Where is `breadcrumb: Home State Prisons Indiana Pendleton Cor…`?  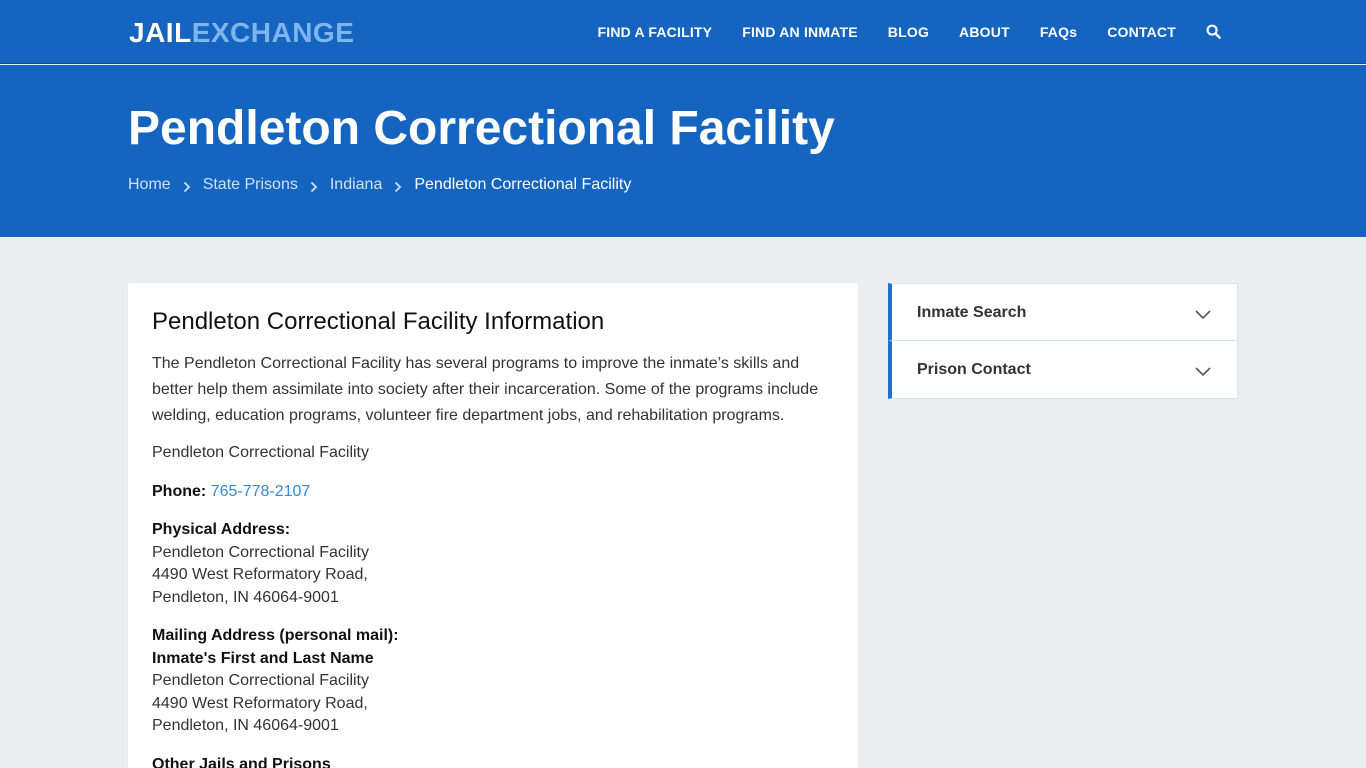 breadcrumb: Home State Prisons Indiana Pendleton Cor… is located at coordinates (379, 185).